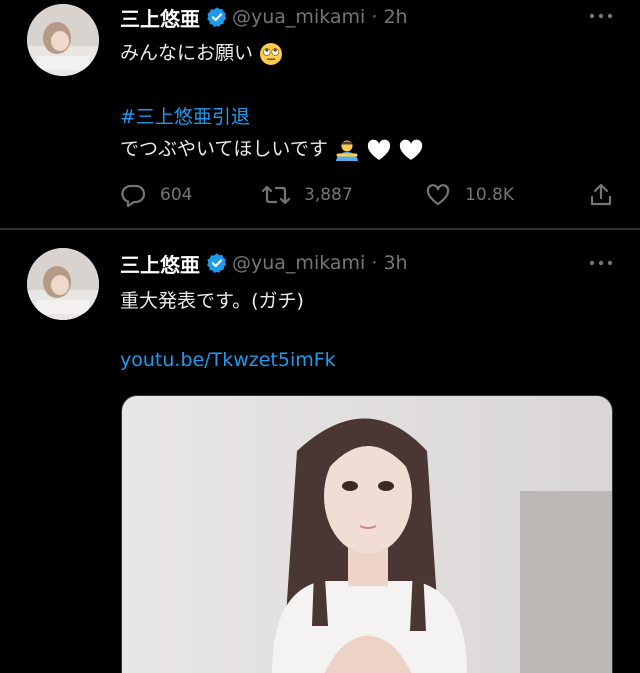 The image size is (640, 673). I want to click on reply-icon, so click(133, 195).